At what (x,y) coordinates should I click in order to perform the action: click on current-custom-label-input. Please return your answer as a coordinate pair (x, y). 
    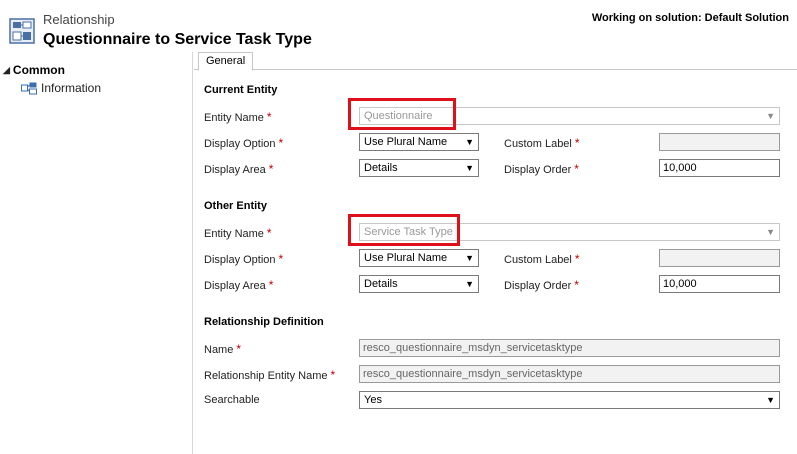
    Looking at the image, I should click on (719, 142).